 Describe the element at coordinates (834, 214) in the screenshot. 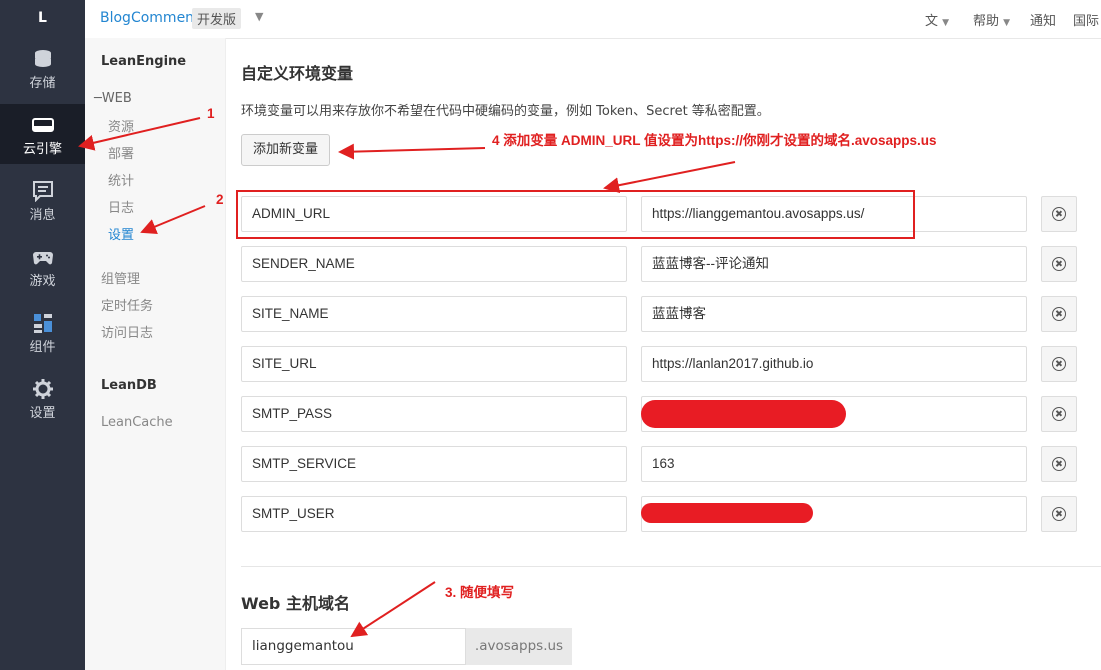

I see `env-value-input: https://lianggemantou.avosapps.us/` at that location.